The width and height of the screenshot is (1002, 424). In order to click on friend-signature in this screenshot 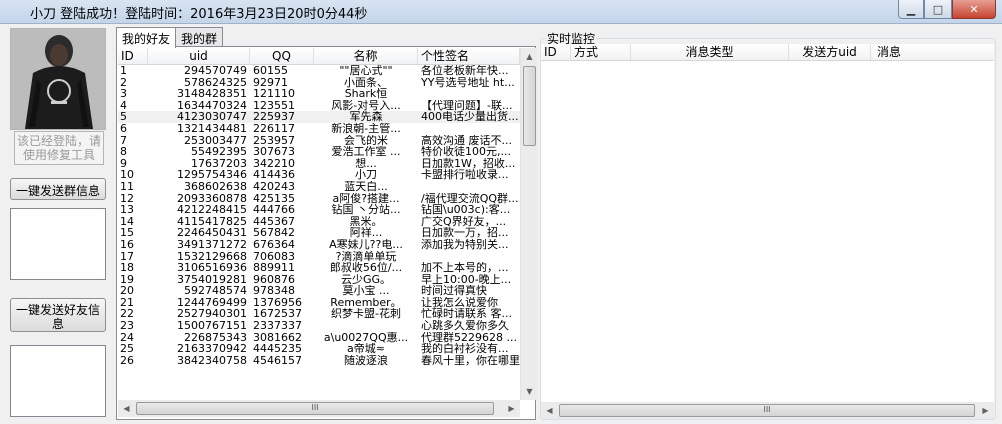, I will do `click(469, 257)`.